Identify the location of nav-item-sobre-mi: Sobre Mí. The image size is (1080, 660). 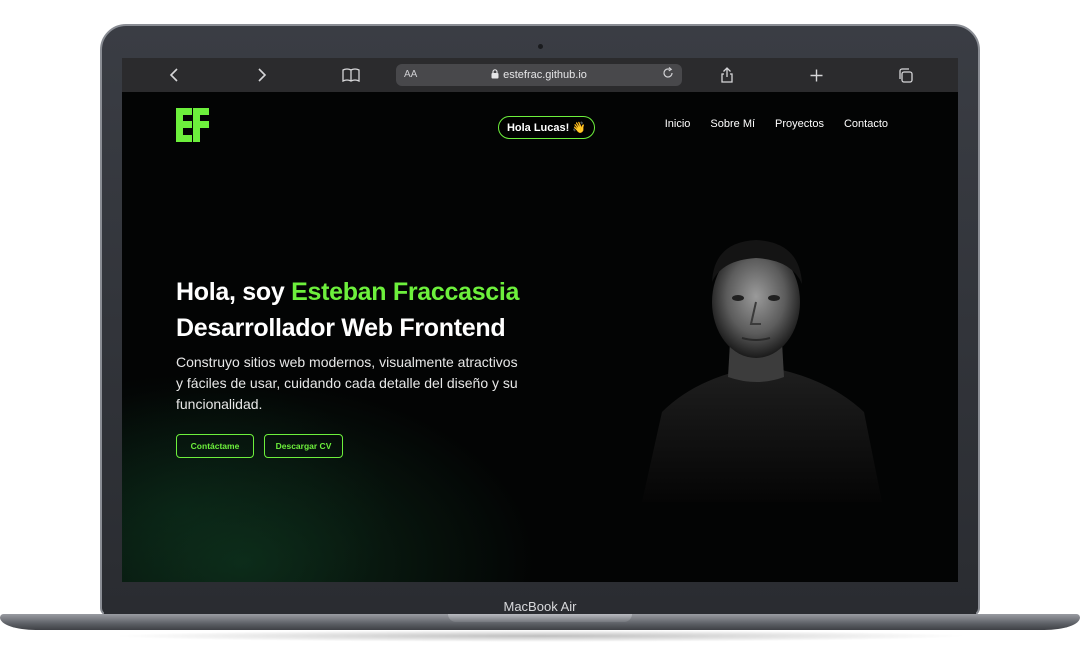
(732, 124).